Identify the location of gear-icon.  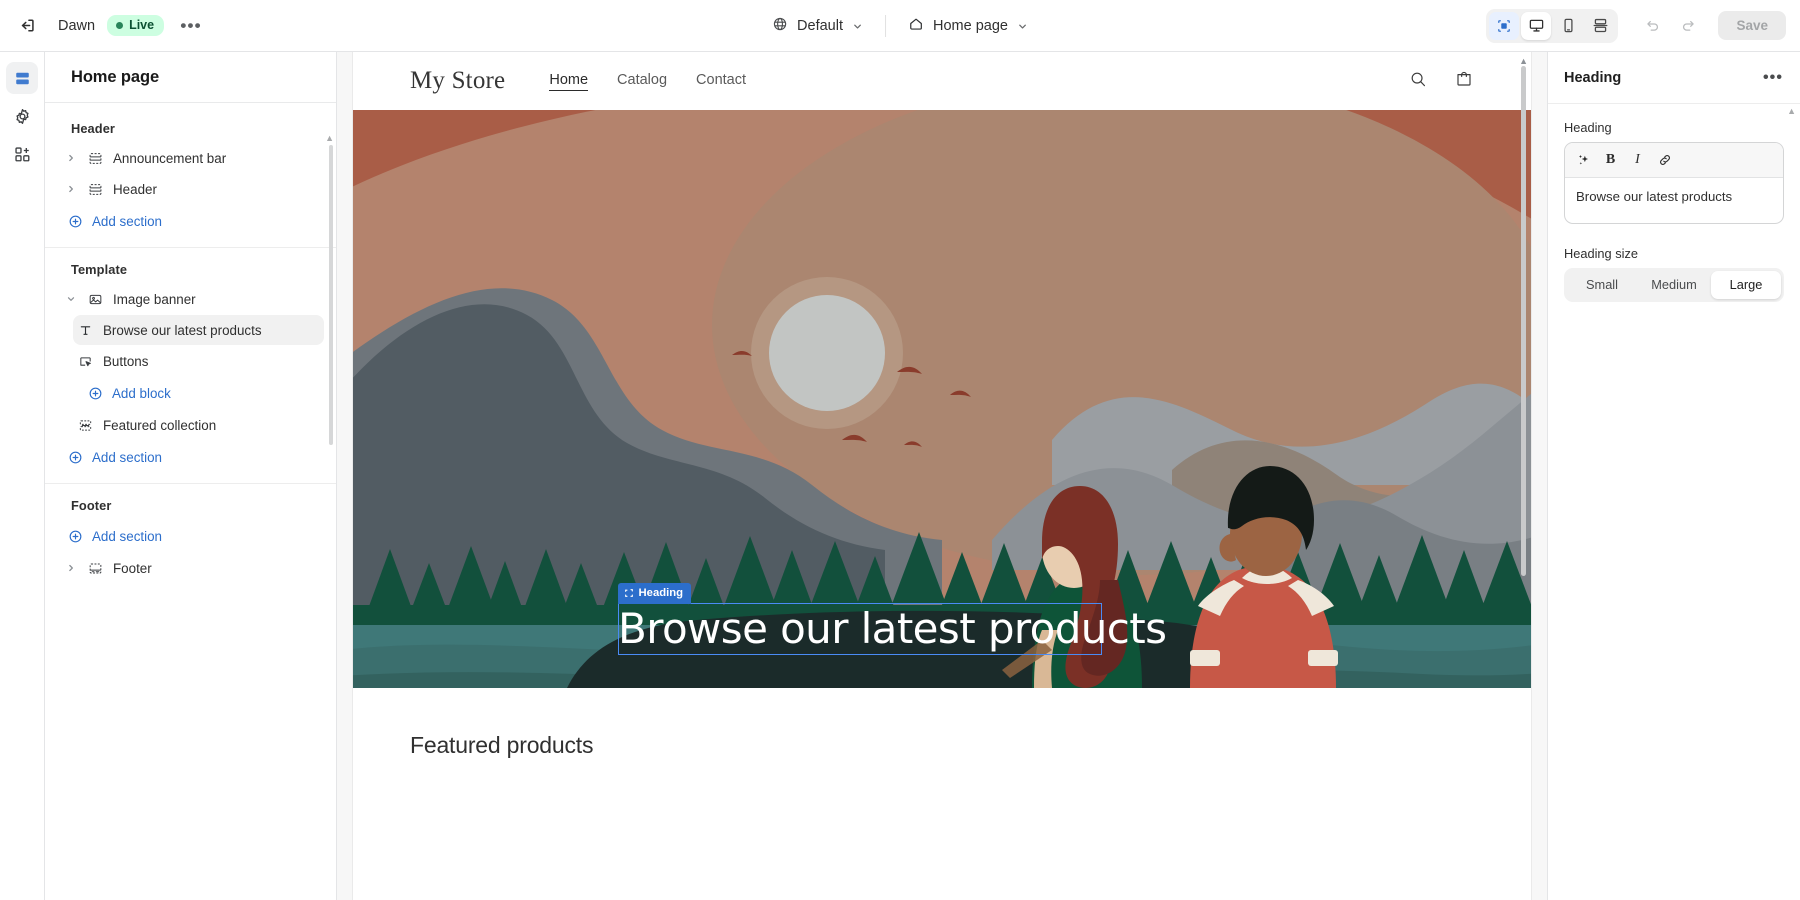
(22, 116).